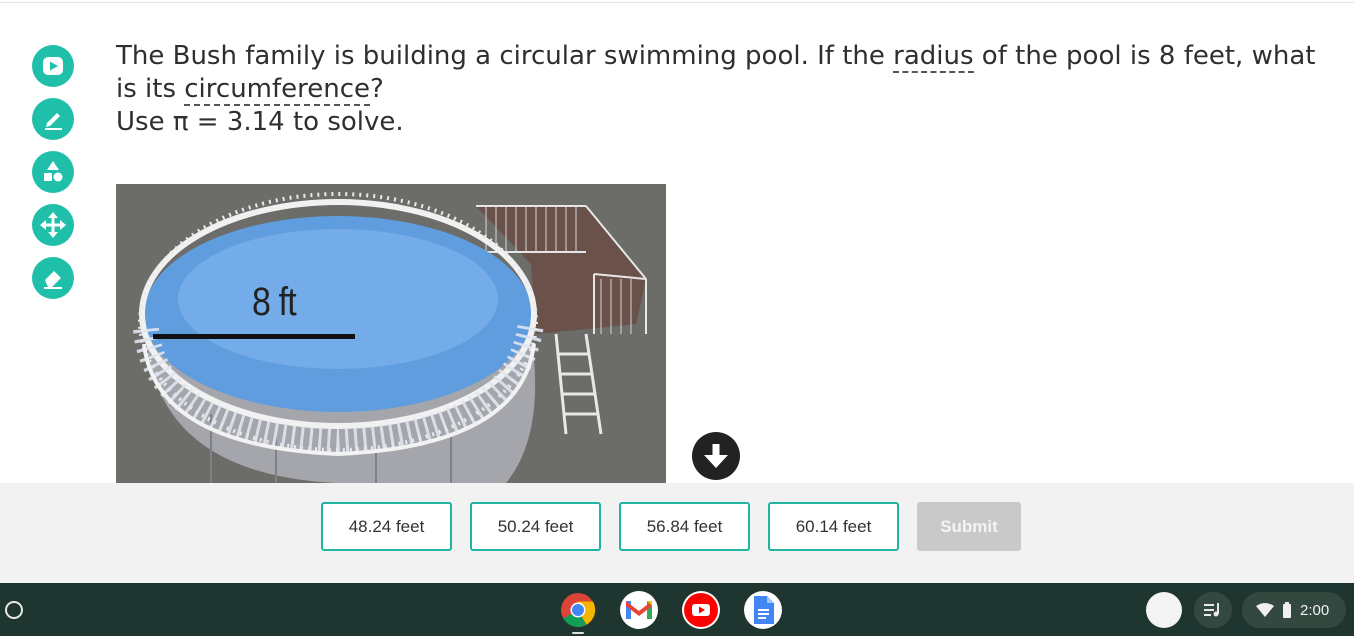 The image size is (1354, 636). What do you see at coordinates (53, 278) in the screenshot?
I see `eraser-icon` at bounding box center [53, 278].